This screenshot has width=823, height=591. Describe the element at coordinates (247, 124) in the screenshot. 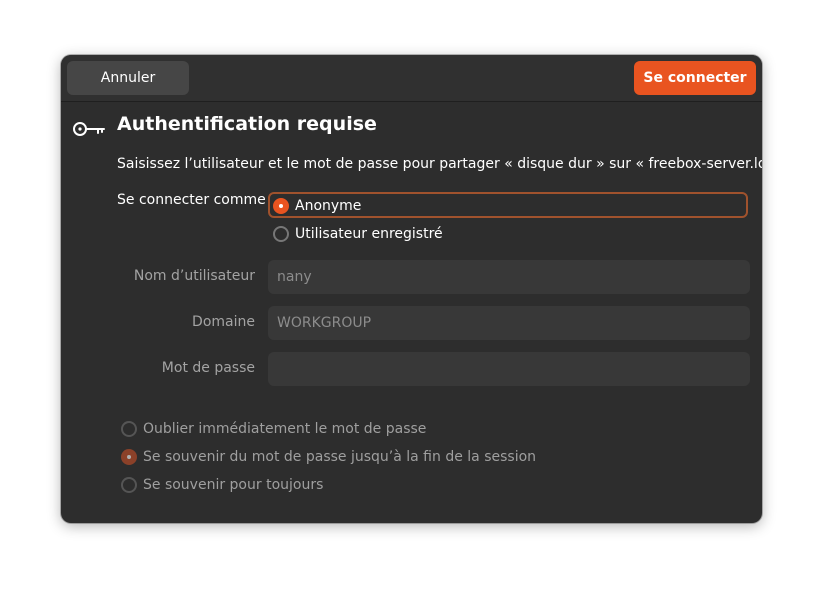

I see `dialog-title: Authentification requise` at that location.